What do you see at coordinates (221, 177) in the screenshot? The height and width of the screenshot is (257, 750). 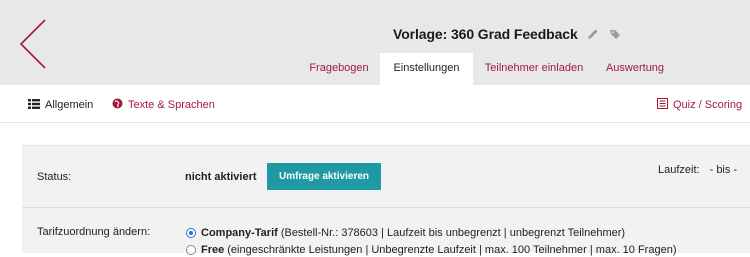 I see `status-value: nicht aktiviert` at bounding box center [221, 177].